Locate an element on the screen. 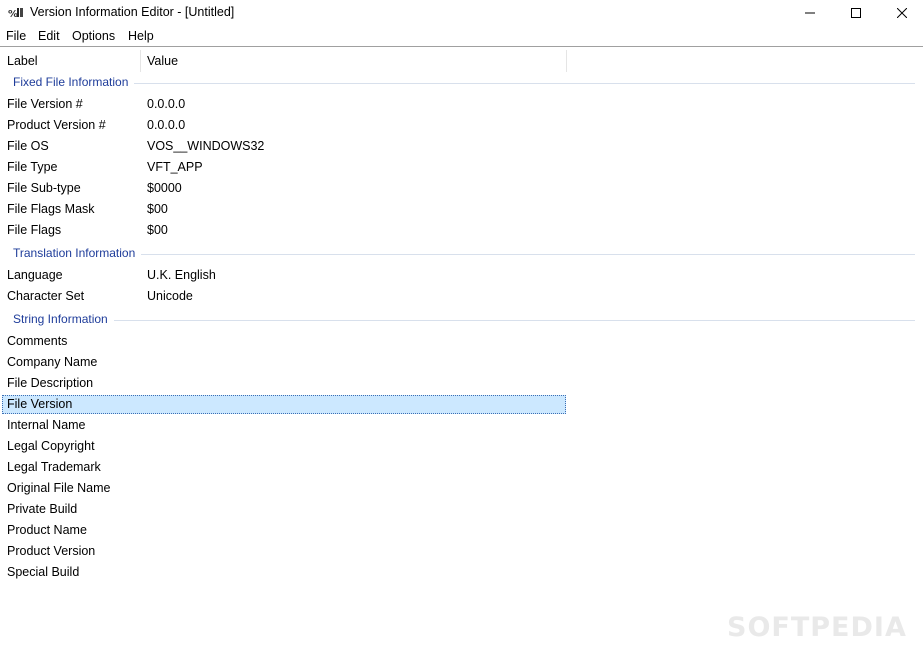  list-row-file-flags-mask: File Flags Mask $00 is located at coordinates (284, 209).